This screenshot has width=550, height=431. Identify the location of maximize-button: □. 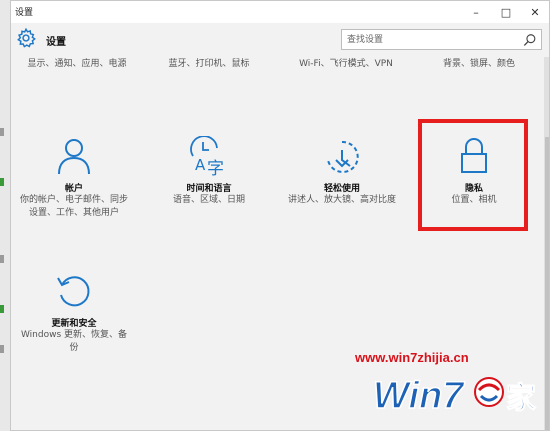
(506, 12).